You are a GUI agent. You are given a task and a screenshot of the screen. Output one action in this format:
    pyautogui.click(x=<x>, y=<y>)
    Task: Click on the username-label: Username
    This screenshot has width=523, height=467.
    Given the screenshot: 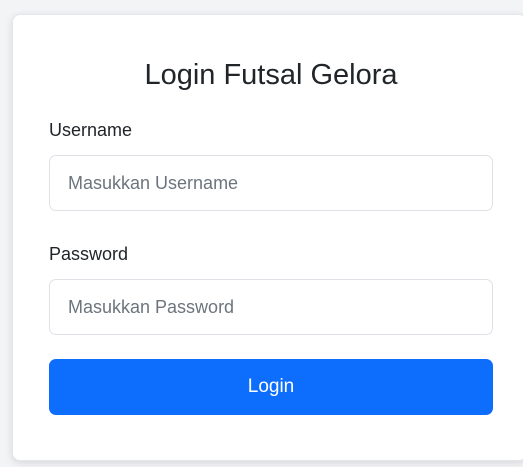 What is the action you would take?
    pyautogui.click(x=91, y=130)
    